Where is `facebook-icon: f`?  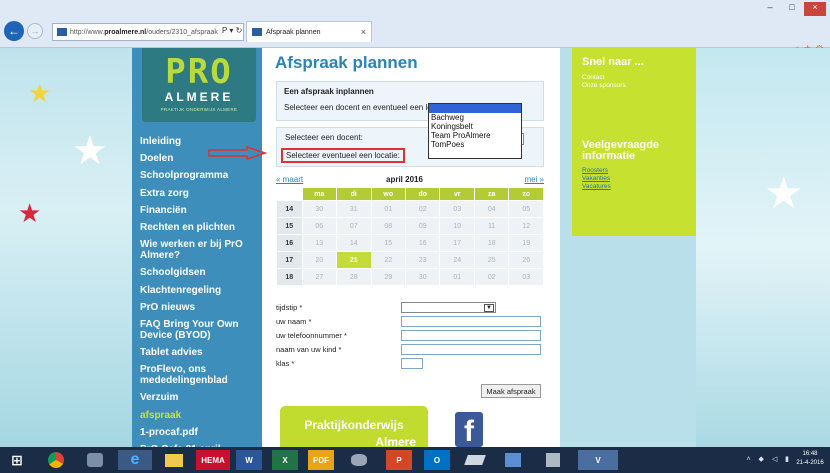
facebook-icon: f is located at coordinates (469, 429).